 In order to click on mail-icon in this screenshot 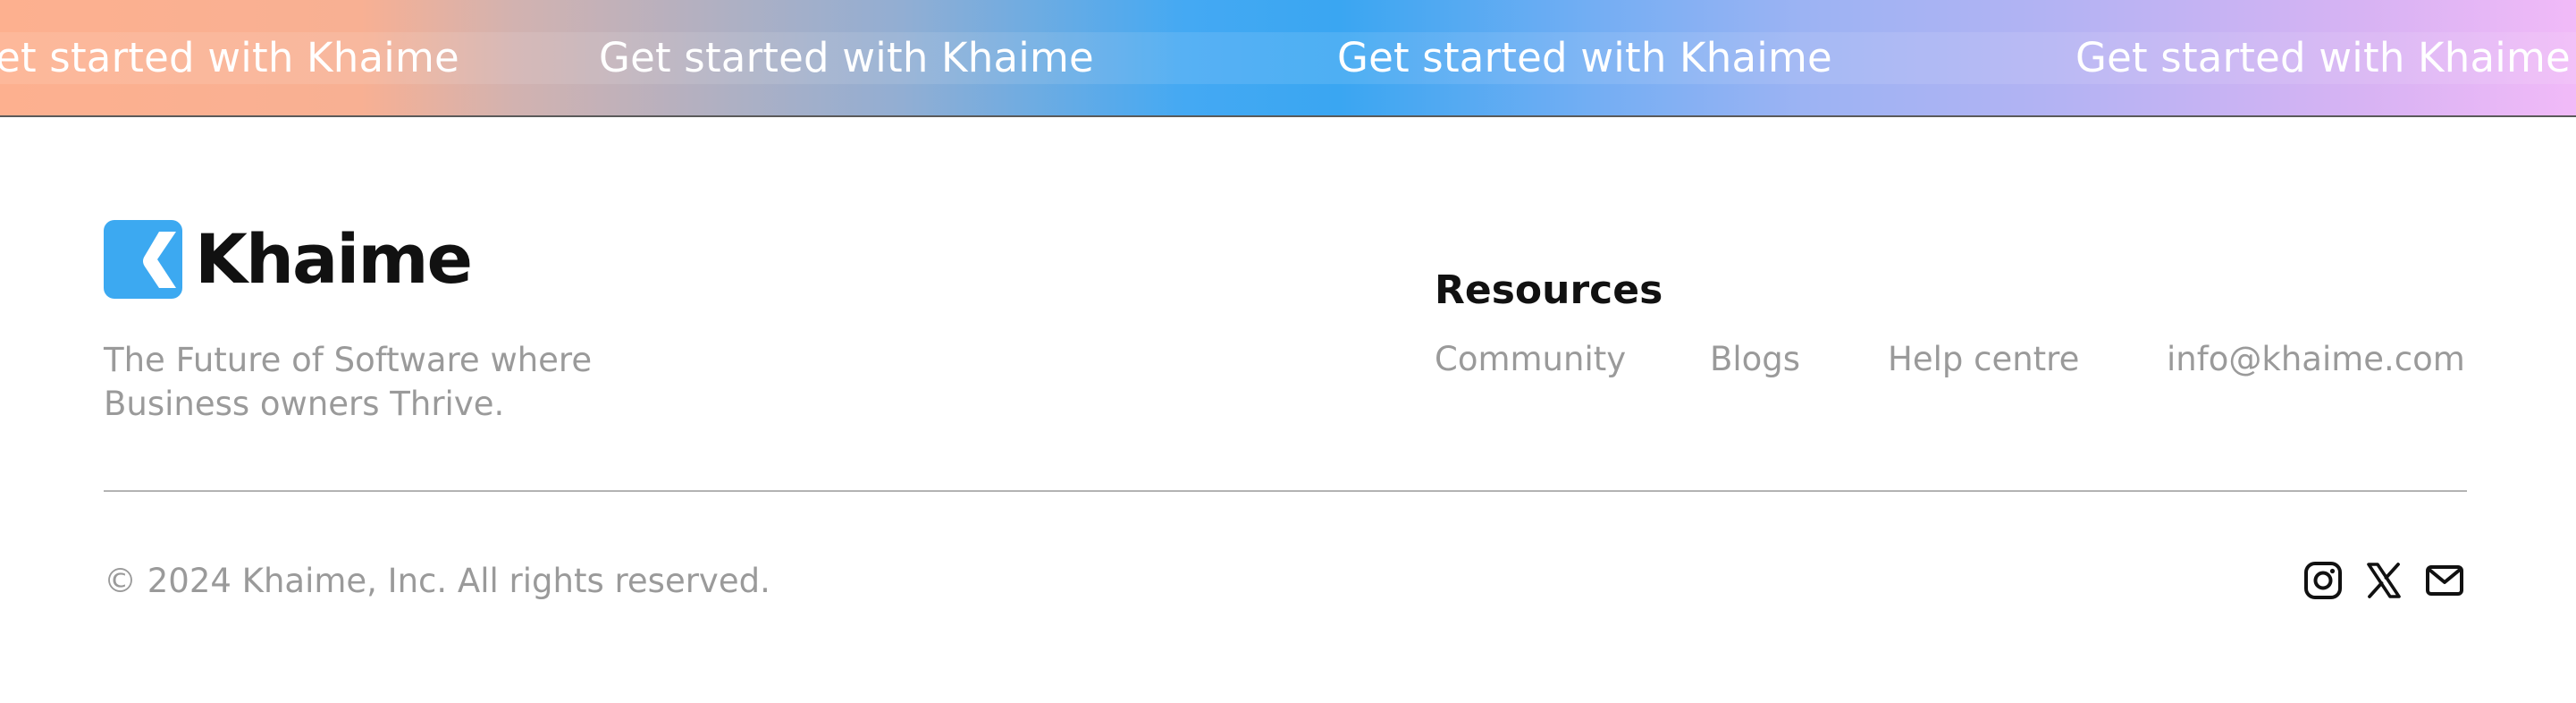, I will do `click(2445, 580)`.